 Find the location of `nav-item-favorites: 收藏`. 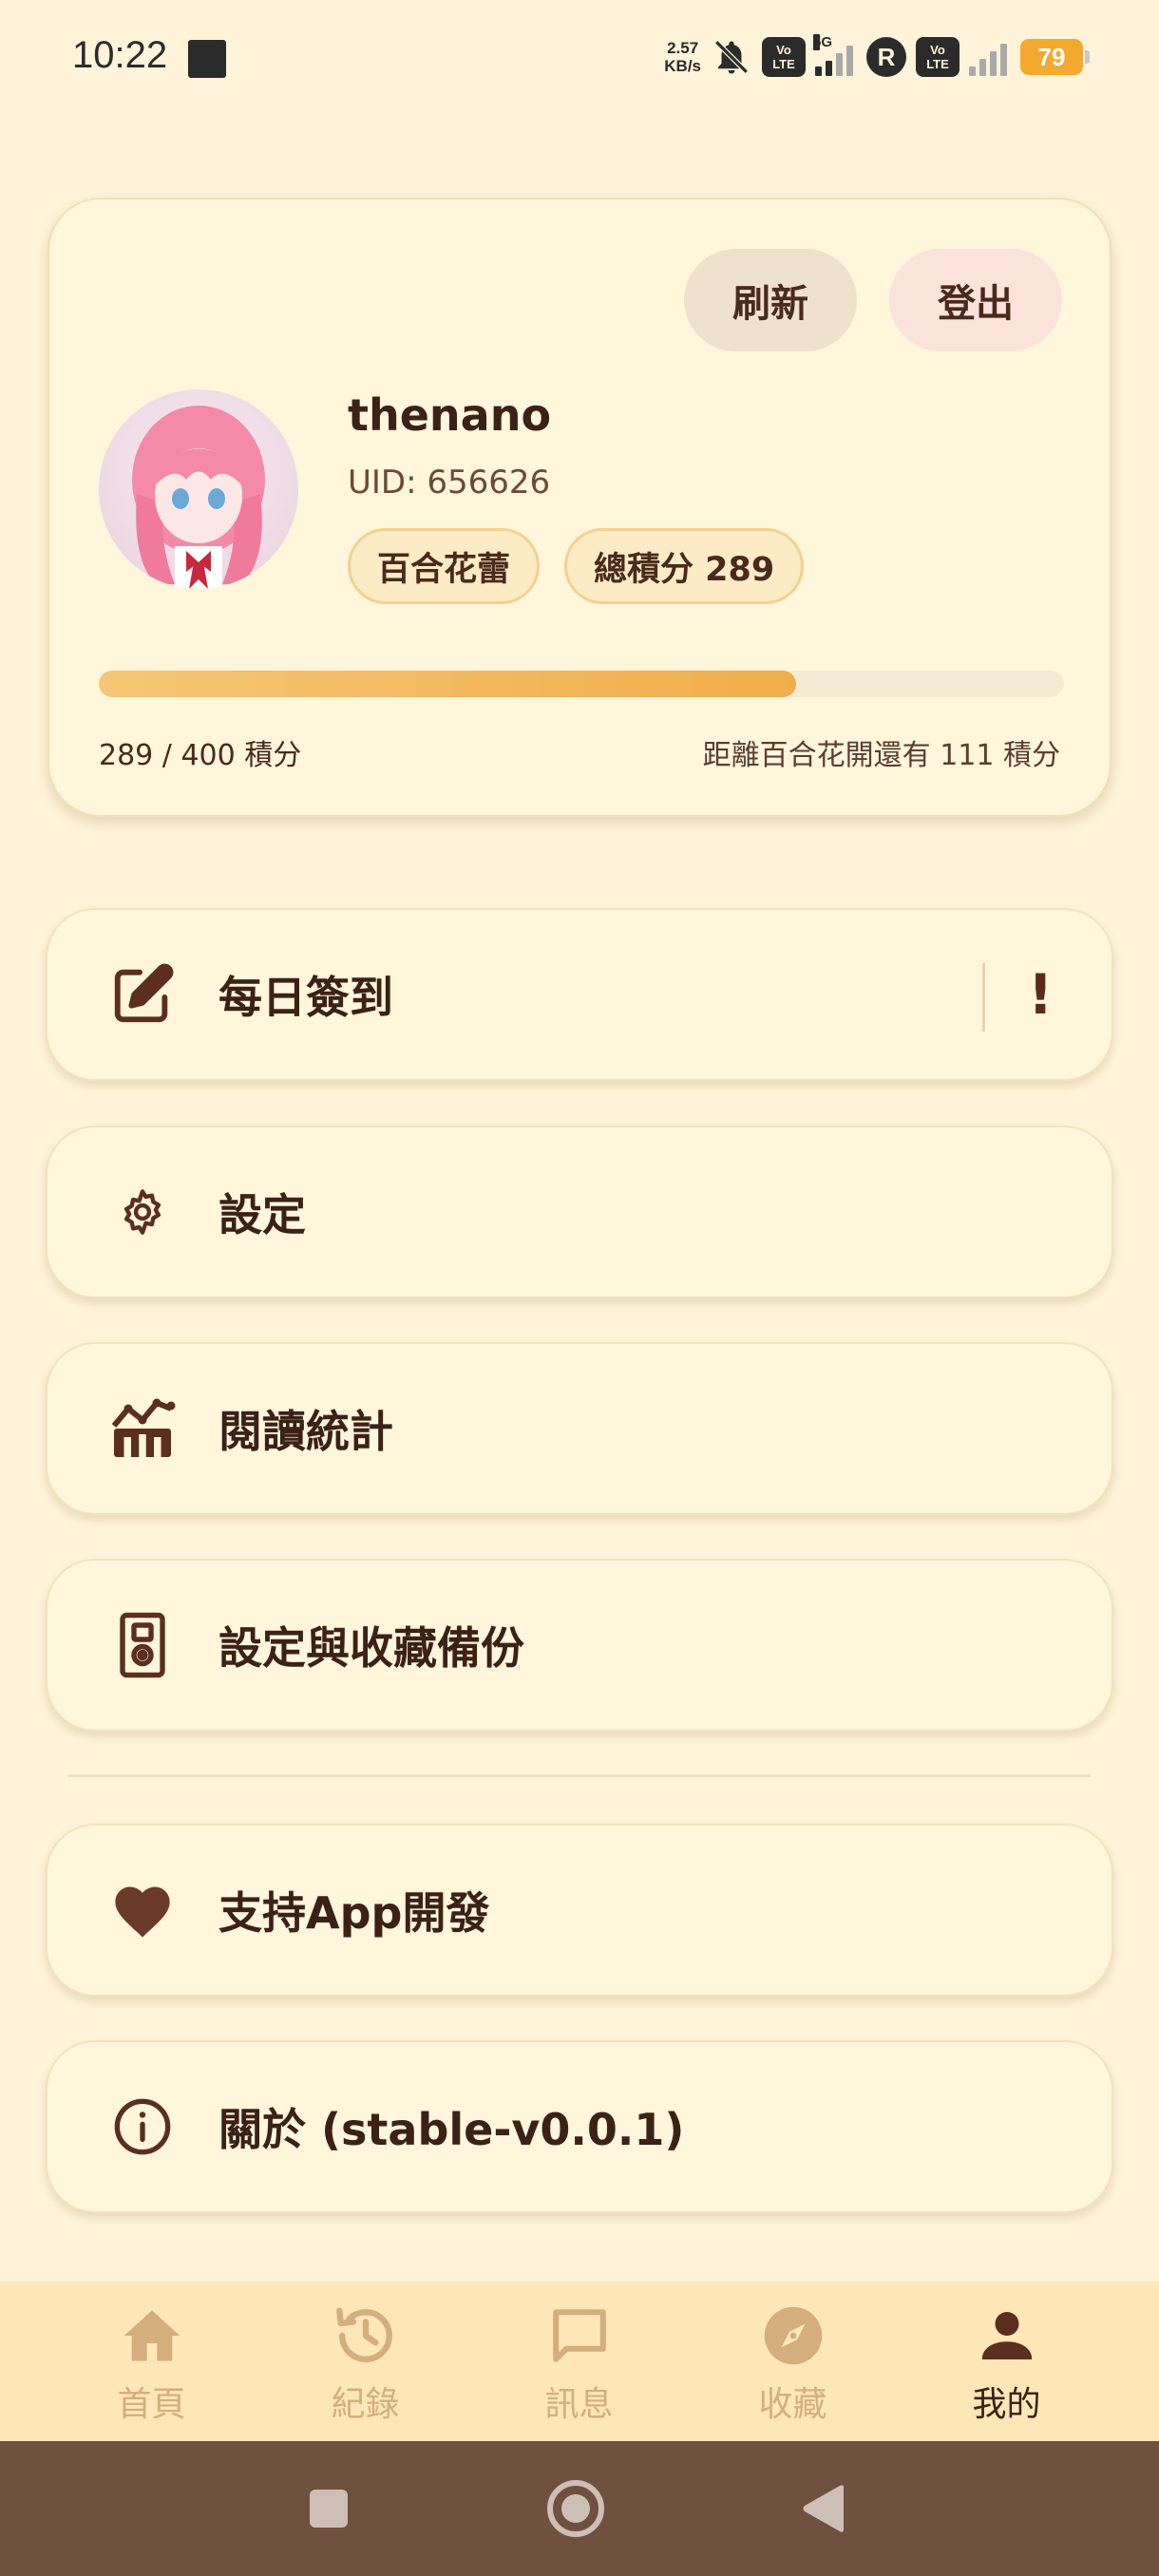

nav-item-favorites: 收藏 is located at coordinates (793, 2361).